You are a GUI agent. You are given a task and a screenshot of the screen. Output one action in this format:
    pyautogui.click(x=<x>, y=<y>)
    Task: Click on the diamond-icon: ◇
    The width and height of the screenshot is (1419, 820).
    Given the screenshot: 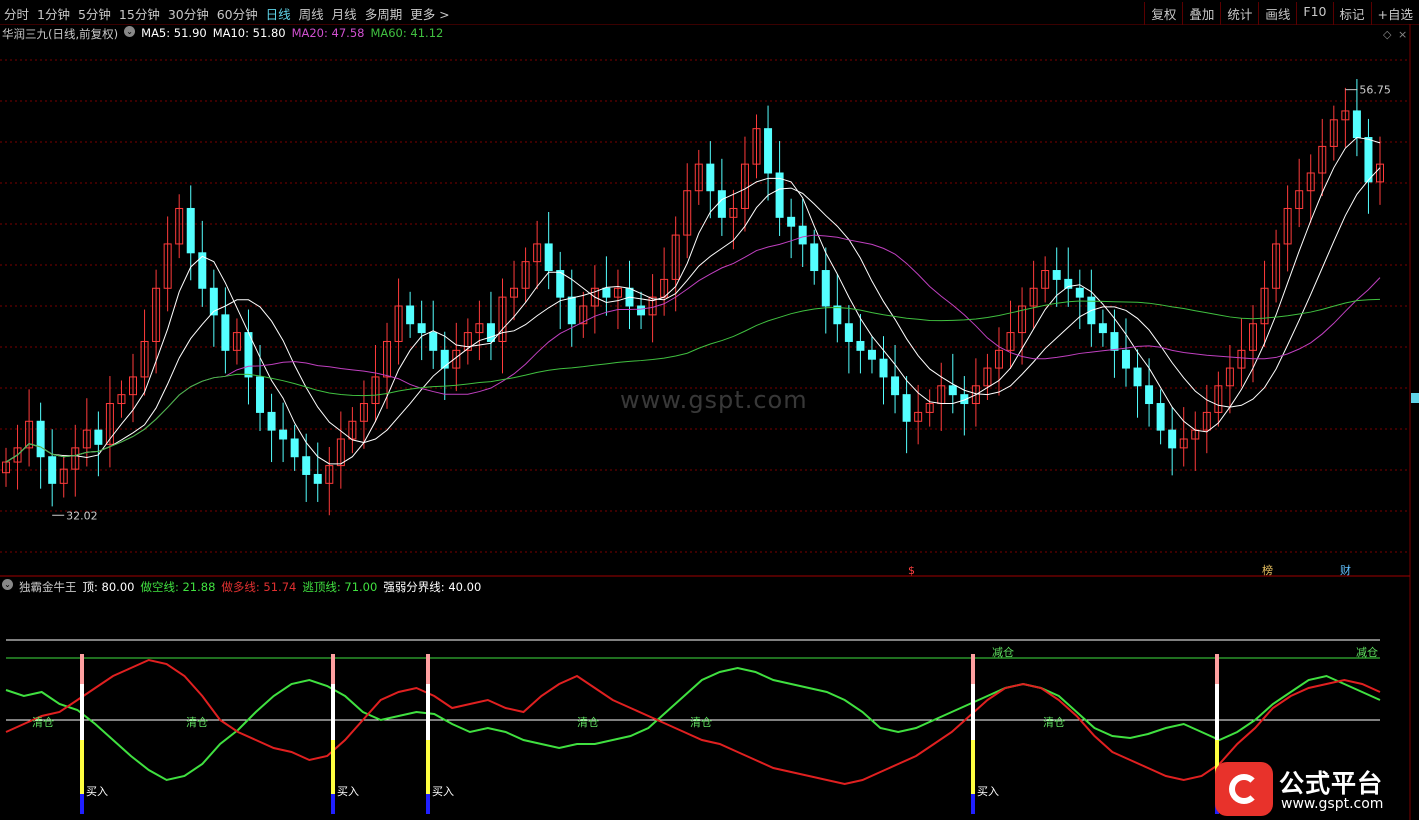 What is the action you would take?
    pyautogui.click(x=1387, y=34)
    